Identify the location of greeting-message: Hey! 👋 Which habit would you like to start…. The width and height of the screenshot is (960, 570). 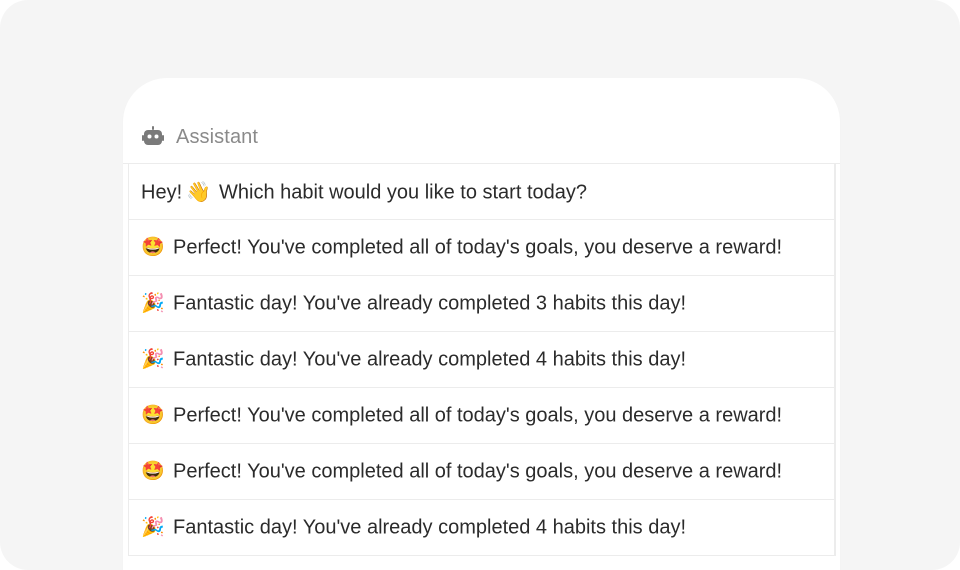
(364, 191).